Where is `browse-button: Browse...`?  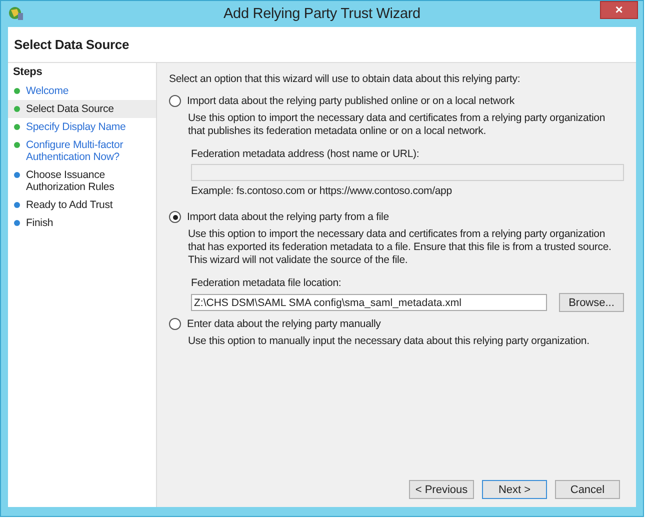
browse-button: Browse... is located at coordinates (591, 302).